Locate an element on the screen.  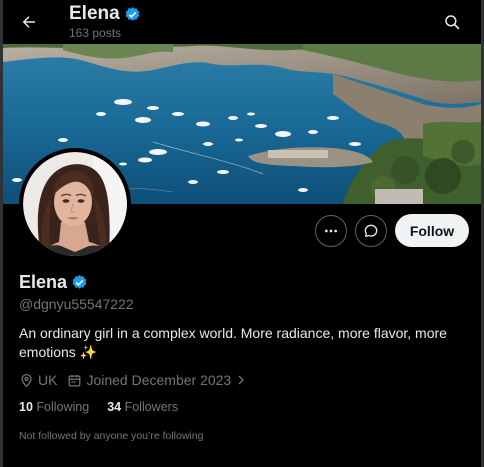
message-icon is located at coordinates (371, 230).